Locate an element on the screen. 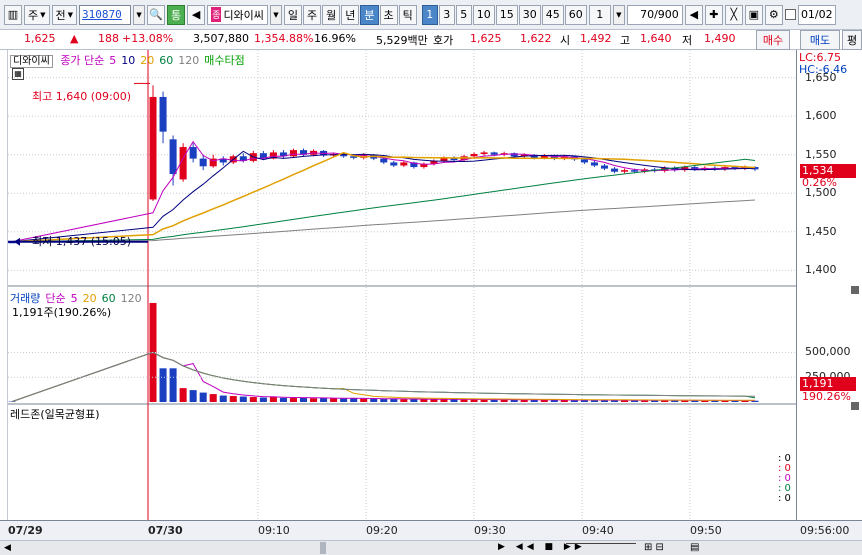  scroll-thumb is located at coordinates (323, 548).